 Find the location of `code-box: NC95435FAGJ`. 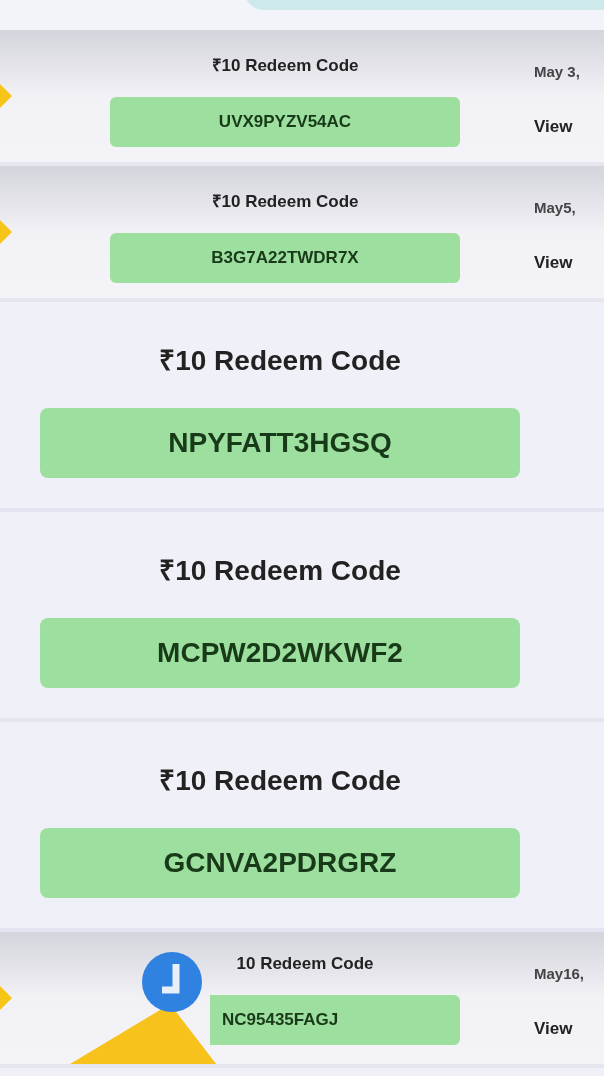

code-box: NC95435FAGJ is located at coordinates (335, 1019).